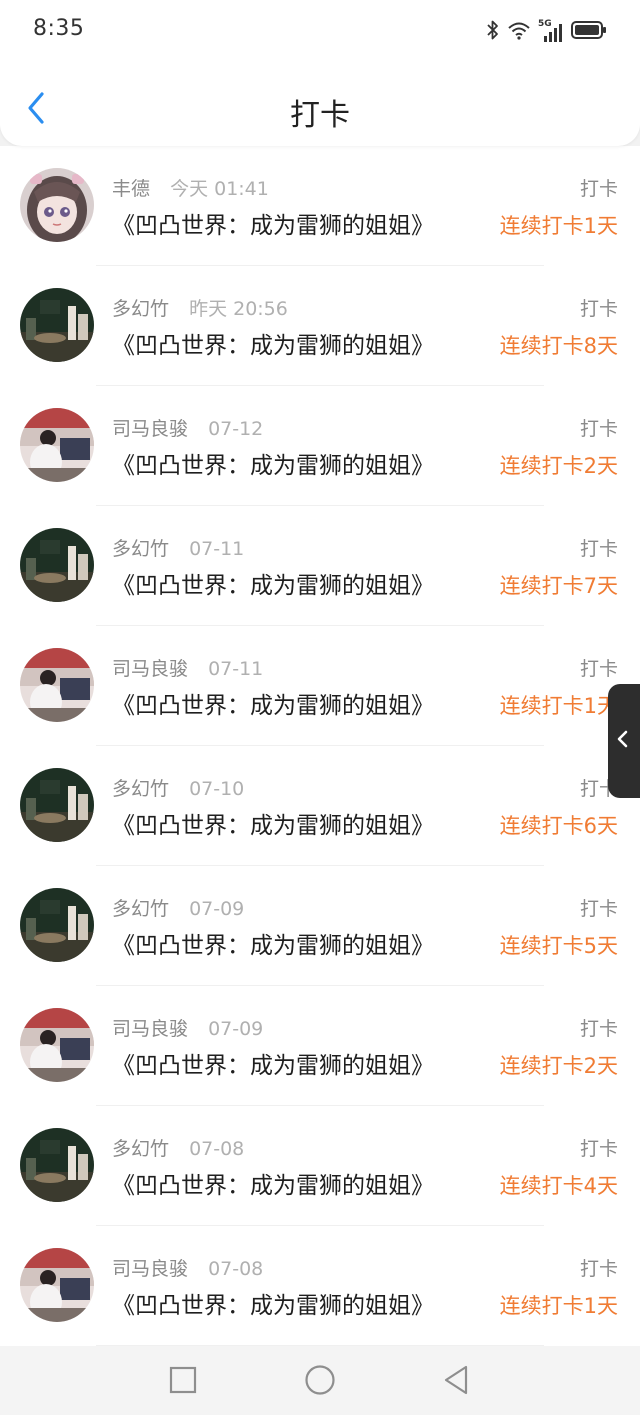 This screenshot has width=640, height=1415. I want to click on header-card: 8:35 5G 打卡, so click(320, 73).